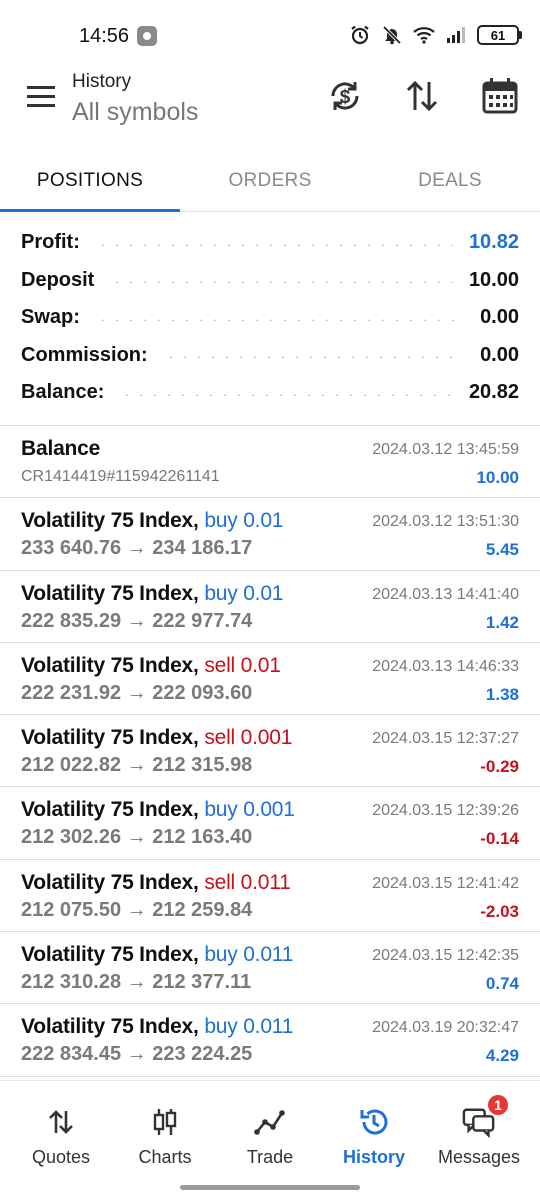 Image resolution: width=540 pixels, height=1200 pixels. What do you see at coordinates (242, 665) in the screenshot?
I see `position-side: sell 0.01` at bounding box center [242, 665].